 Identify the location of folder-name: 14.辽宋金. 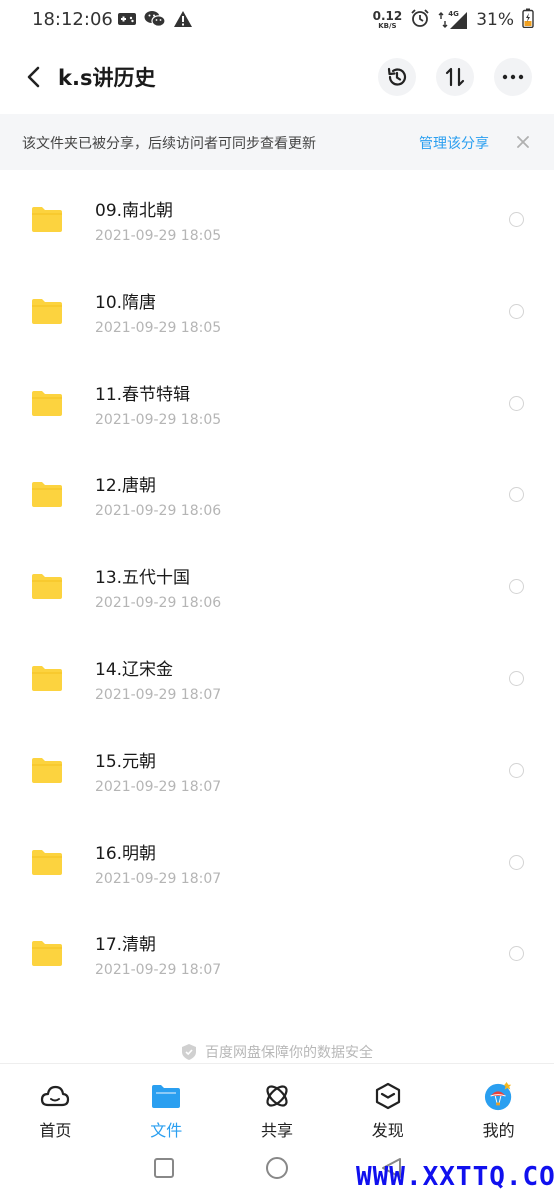
(134, 669).